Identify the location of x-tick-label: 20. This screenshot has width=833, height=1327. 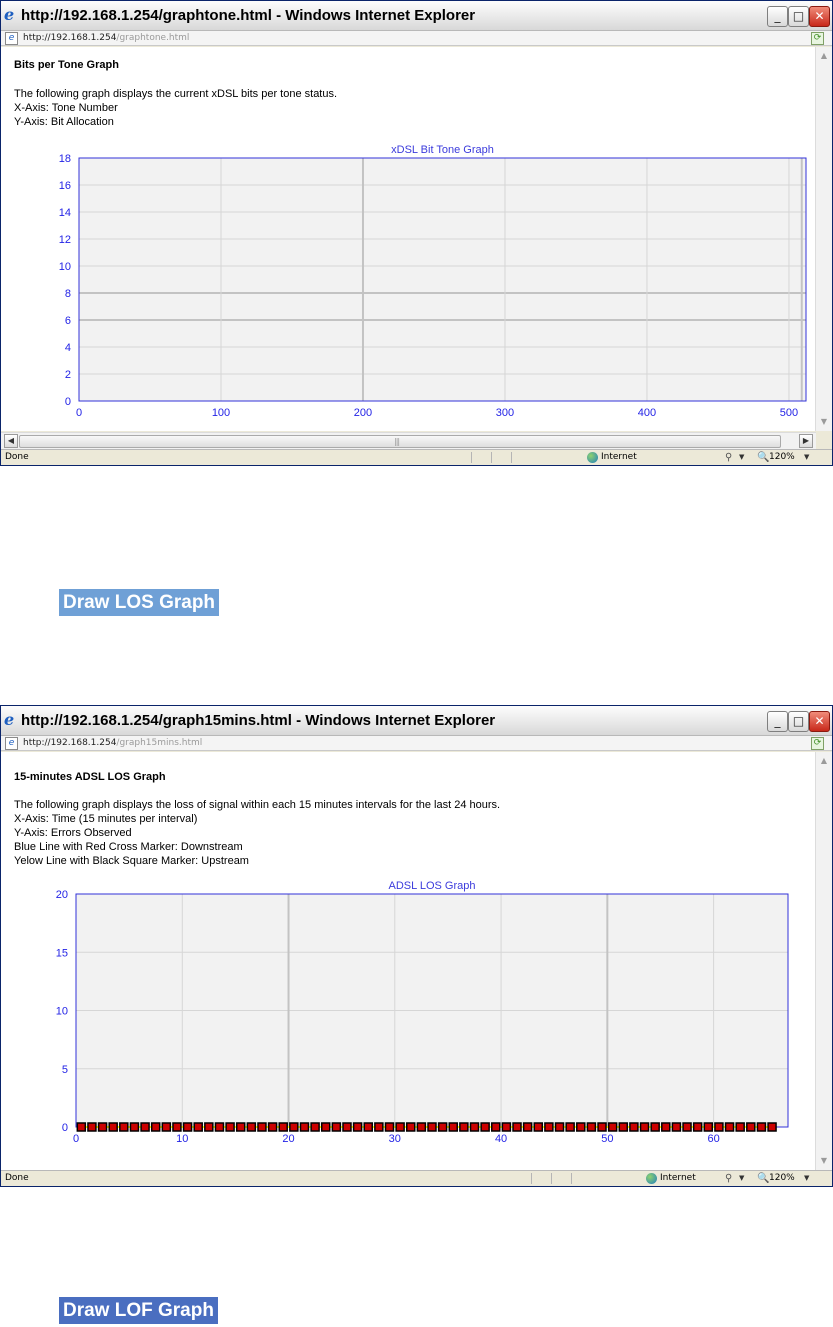
(288, 1139).